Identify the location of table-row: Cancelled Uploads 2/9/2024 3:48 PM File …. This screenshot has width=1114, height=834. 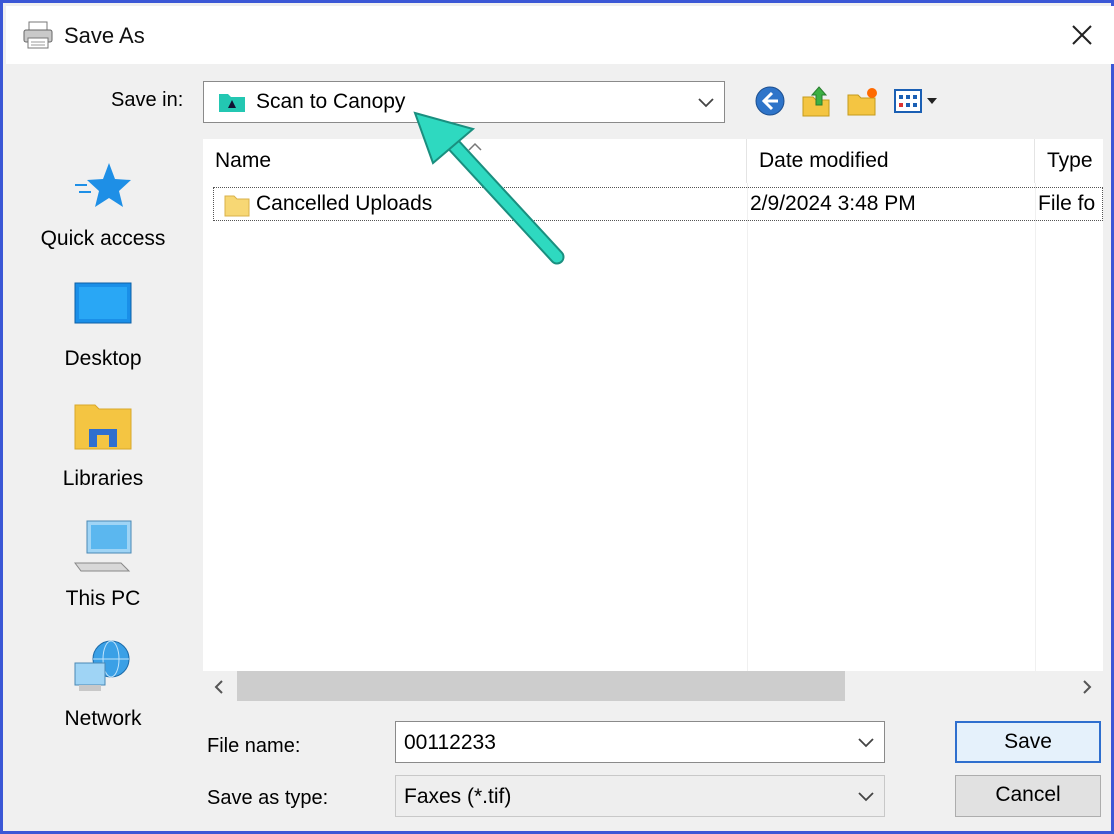
(658, 204).